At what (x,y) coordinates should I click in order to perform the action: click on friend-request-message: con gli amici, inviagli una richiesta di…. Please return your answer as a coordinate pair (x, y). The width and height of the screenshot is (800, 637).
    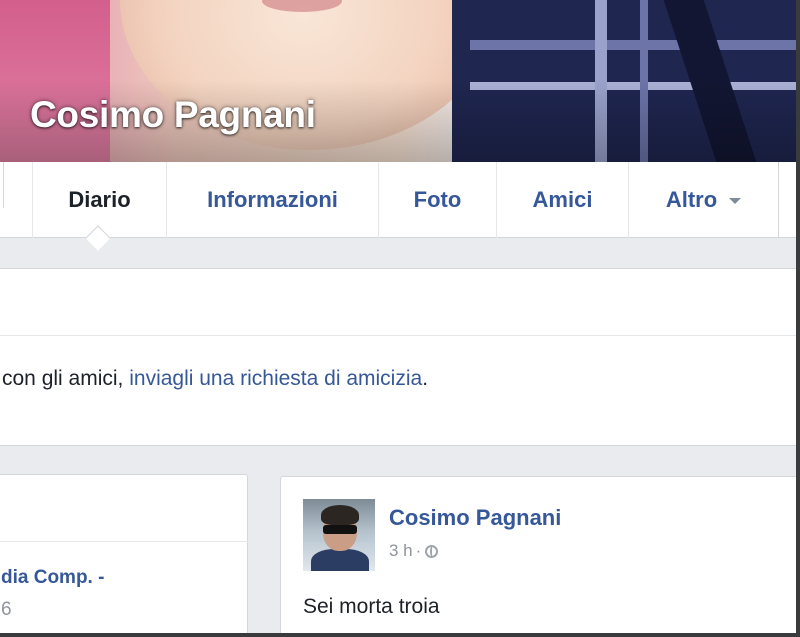
    Looking at the image, I should click on (215, 378).